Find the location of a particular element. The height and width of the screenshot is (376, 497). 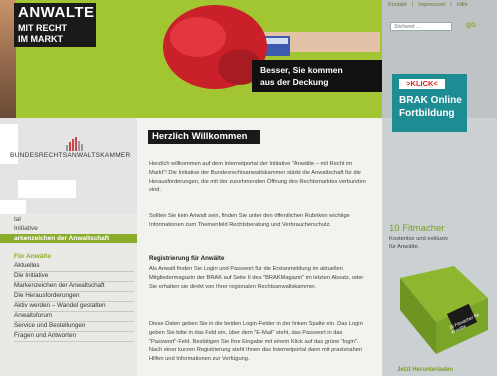

nav-item-initiative: Initiative is located at coordinates (26, 228).